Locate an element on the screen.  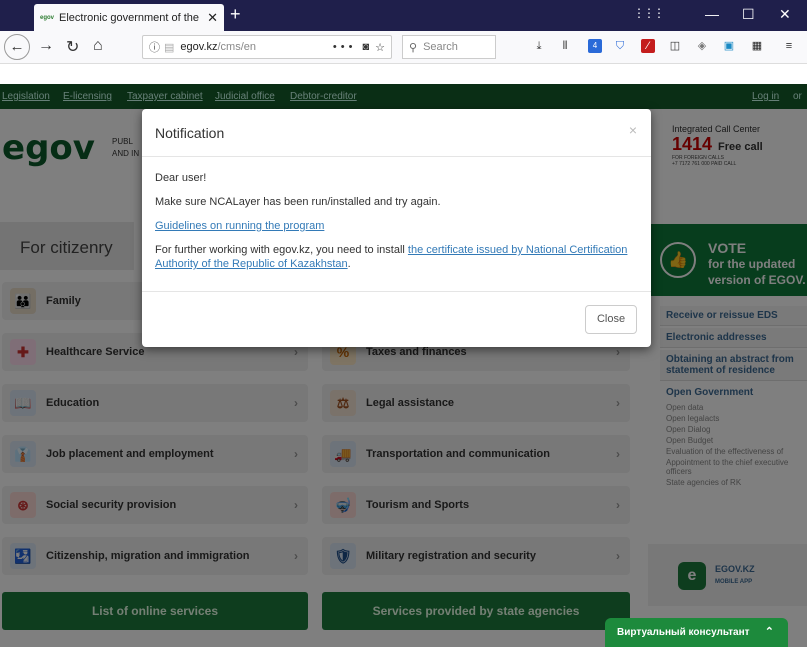
menu-icon: ≡ is located at coordinates (789, 46).